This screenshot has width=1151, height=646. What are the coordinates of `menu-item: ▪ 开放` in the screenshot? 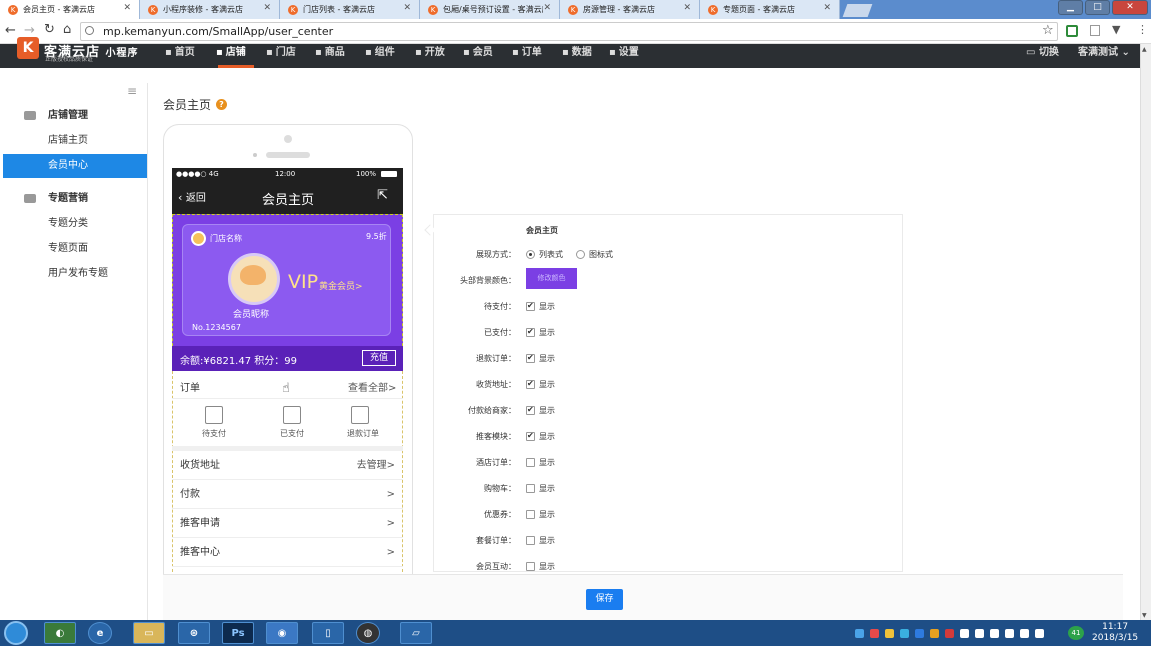 It's located at (430, 50).